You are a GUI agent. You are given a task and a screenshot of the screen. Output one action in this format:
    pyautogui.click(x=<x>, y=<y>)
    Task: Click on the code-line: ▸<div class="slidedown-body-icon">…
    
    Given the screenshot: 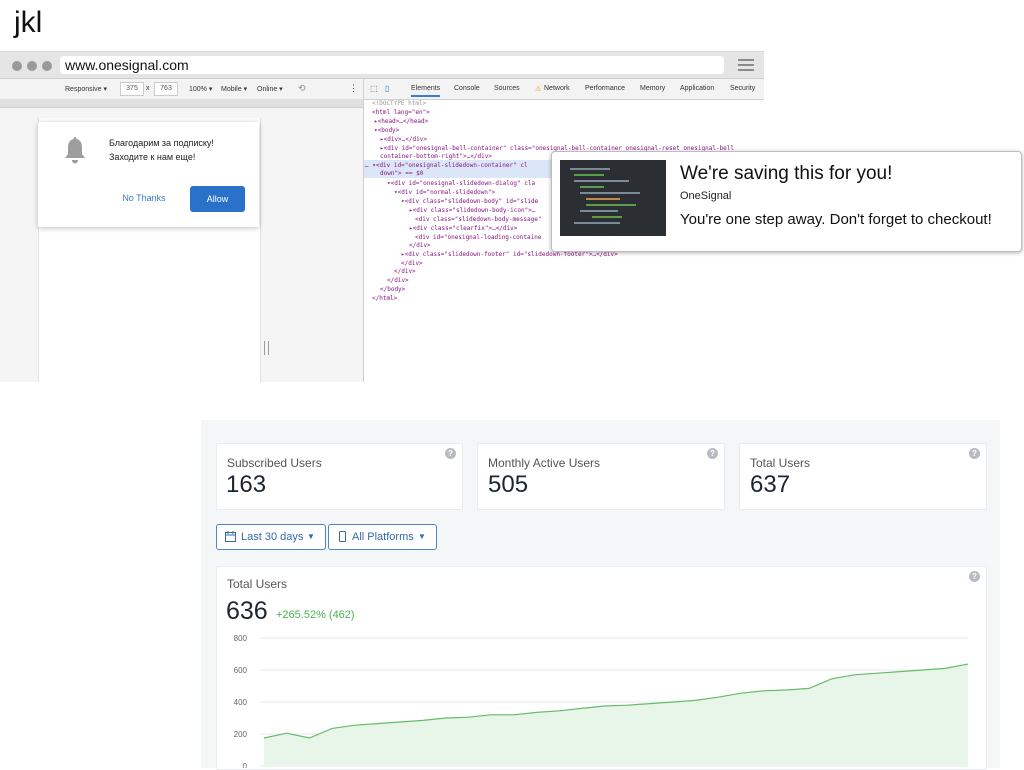 What is the action you would take?
    pyautogui.click(x=472, y=210)
    